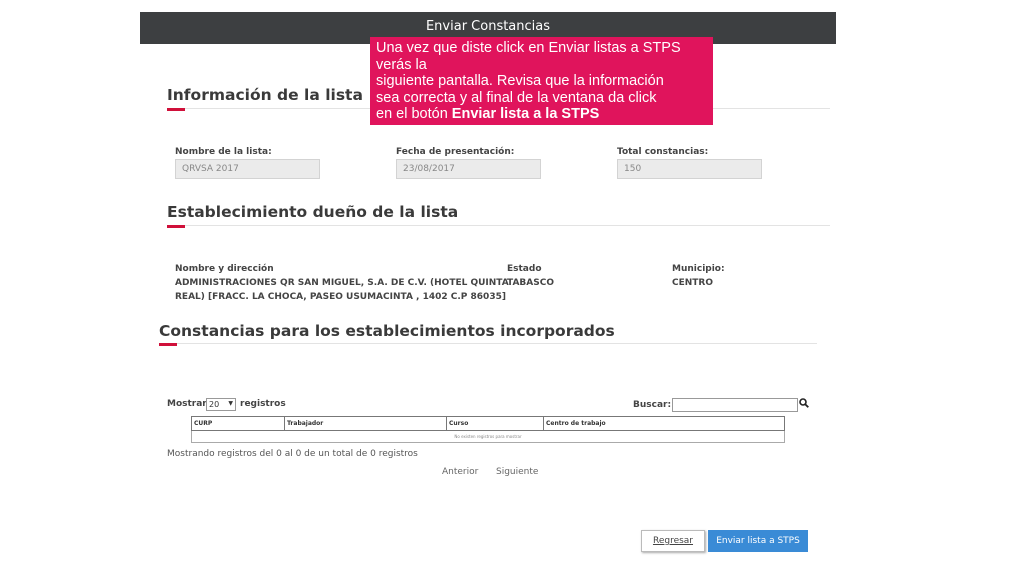 The height and width of the screenshot is (576, 1024). Describe the element at coordinates (460, 472) in the screenshot. I see `pagination-previous: Anterior` at that location.